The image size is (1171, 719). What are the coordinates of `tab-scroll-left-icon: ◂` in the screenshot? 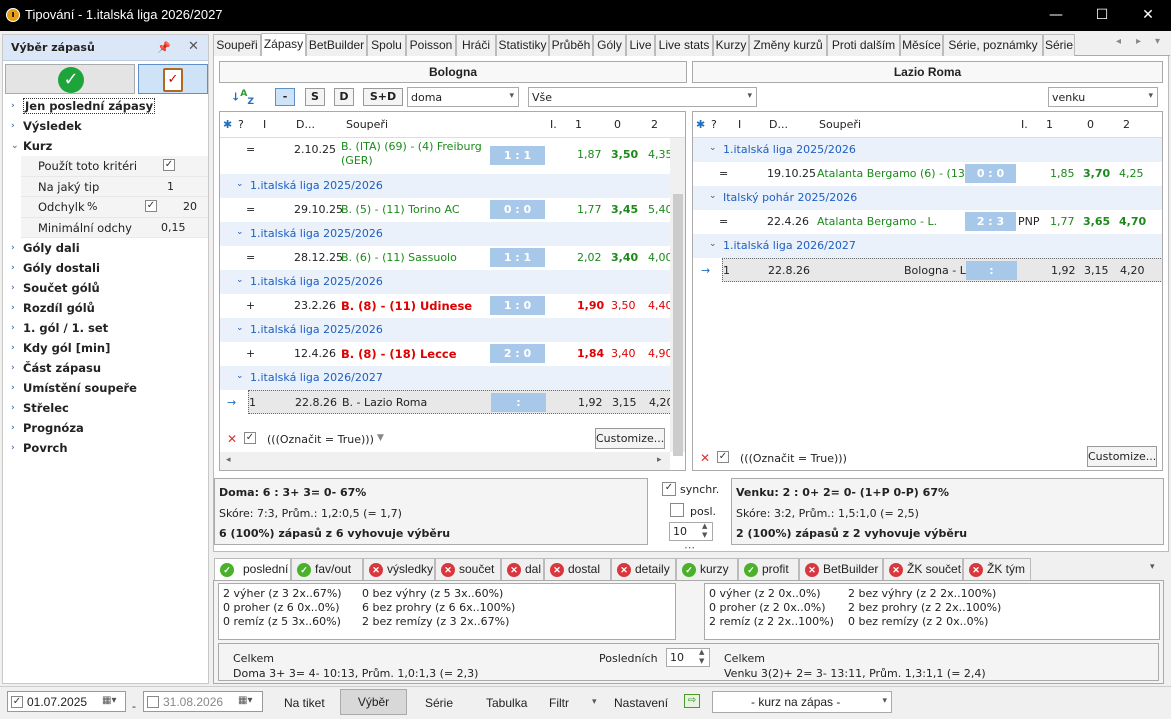 It's located at (1118, 41).